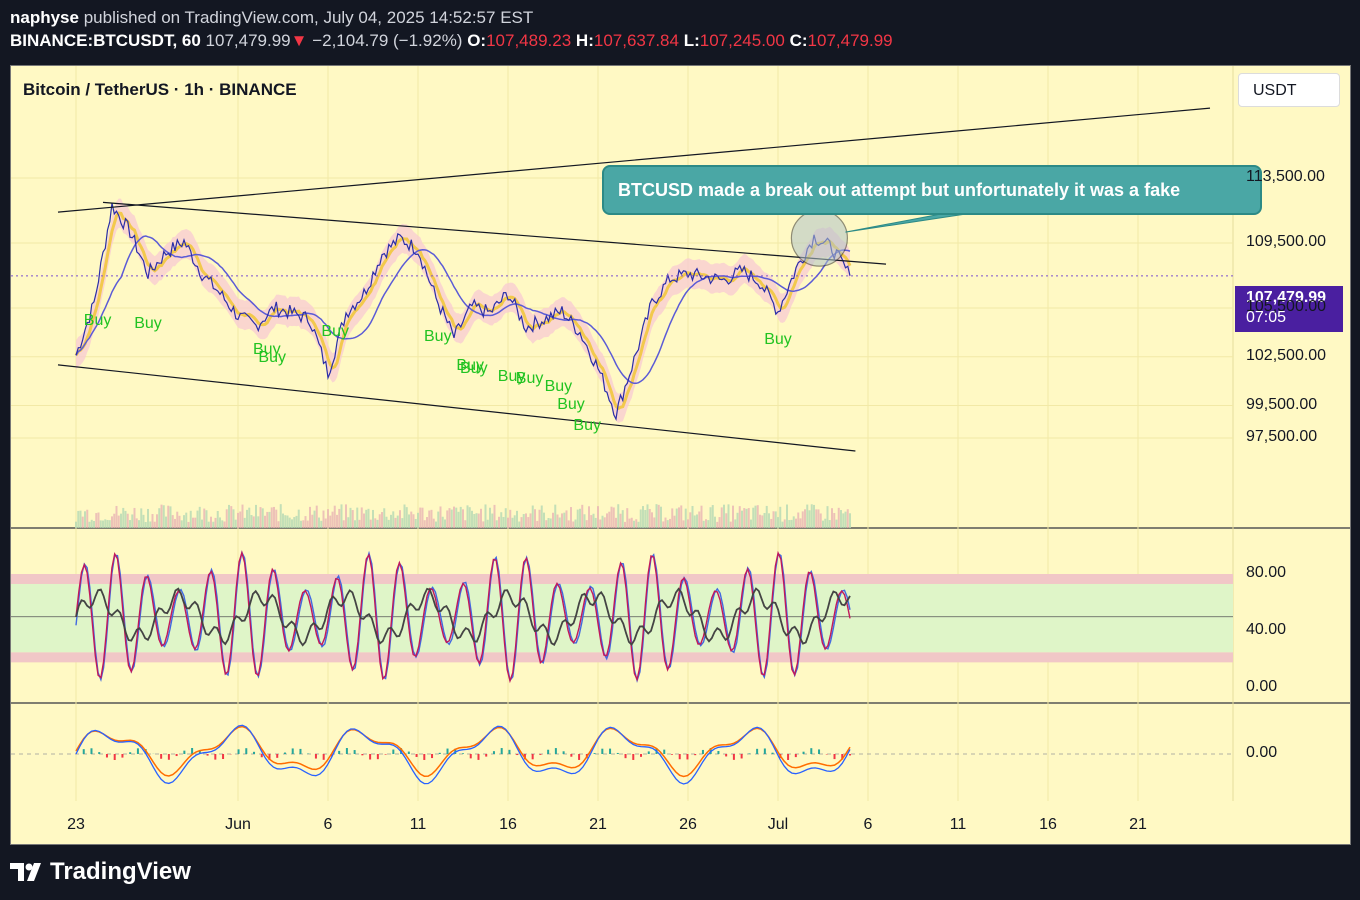  I want to click on tradingview-logo: TradingView, so click(100, 872).